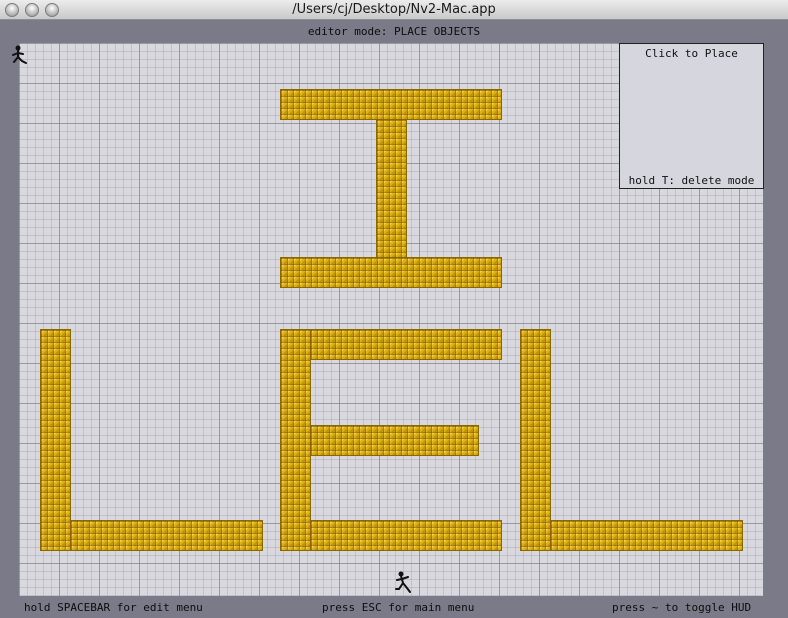 The image size is (788, 618). What do you see at coordinates (691, 116) in the screenshot?
I see `object-palette: Click to Place hold T: delete mode` at bounding box center [691, 116].